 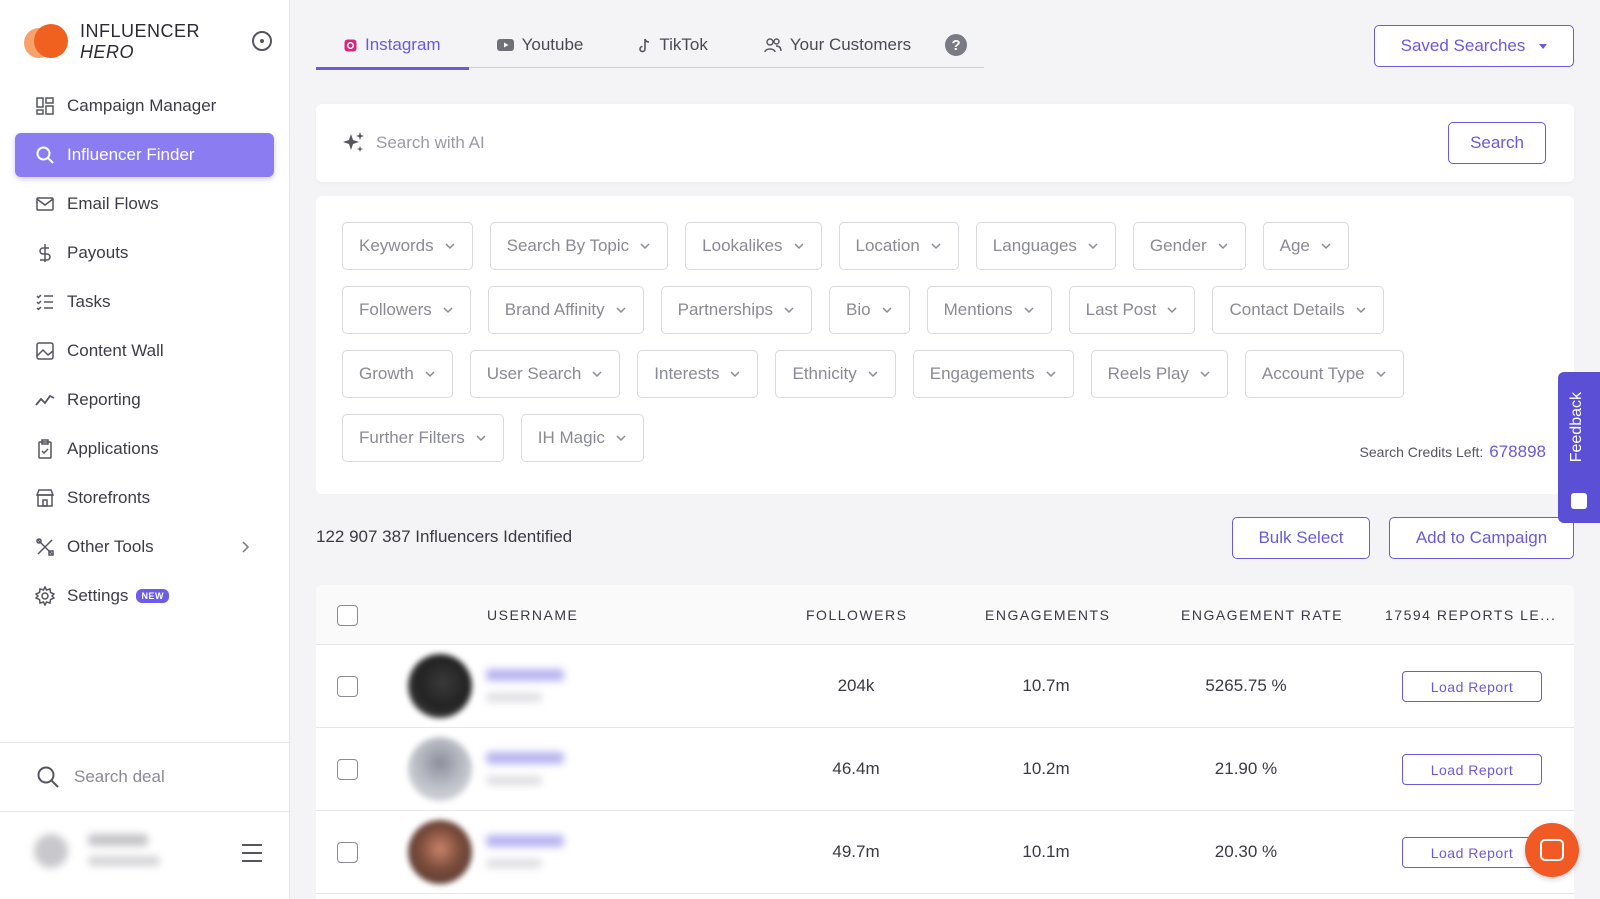 I want to click on sidebar-item-content-wall: Content Wall, so click(x=144, y=351).